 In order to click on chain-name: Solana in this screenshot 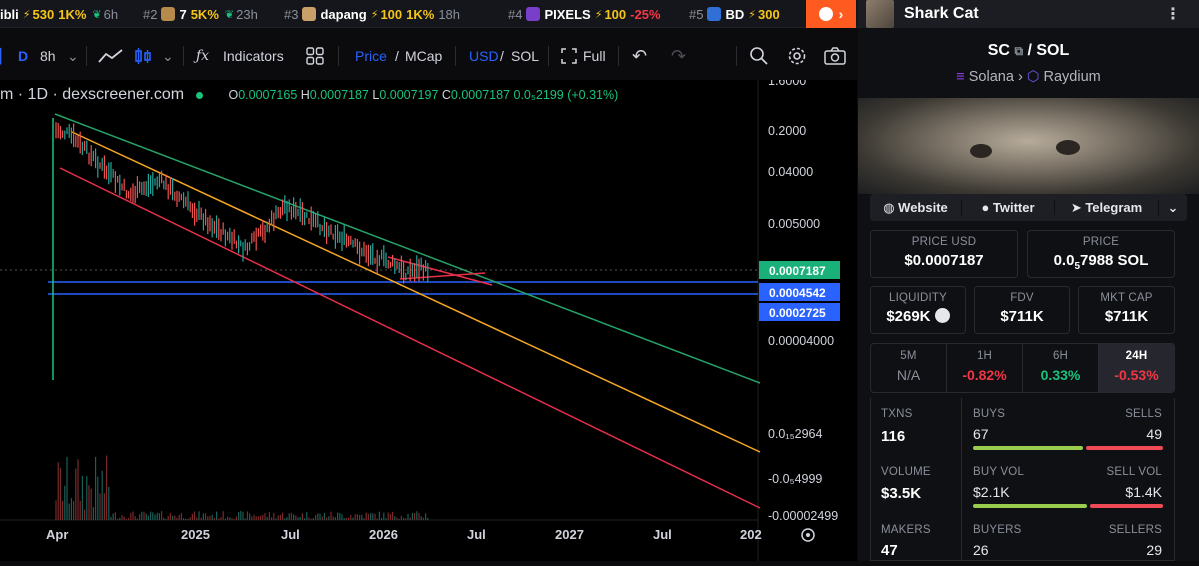, I will do `click(991, 77)`.